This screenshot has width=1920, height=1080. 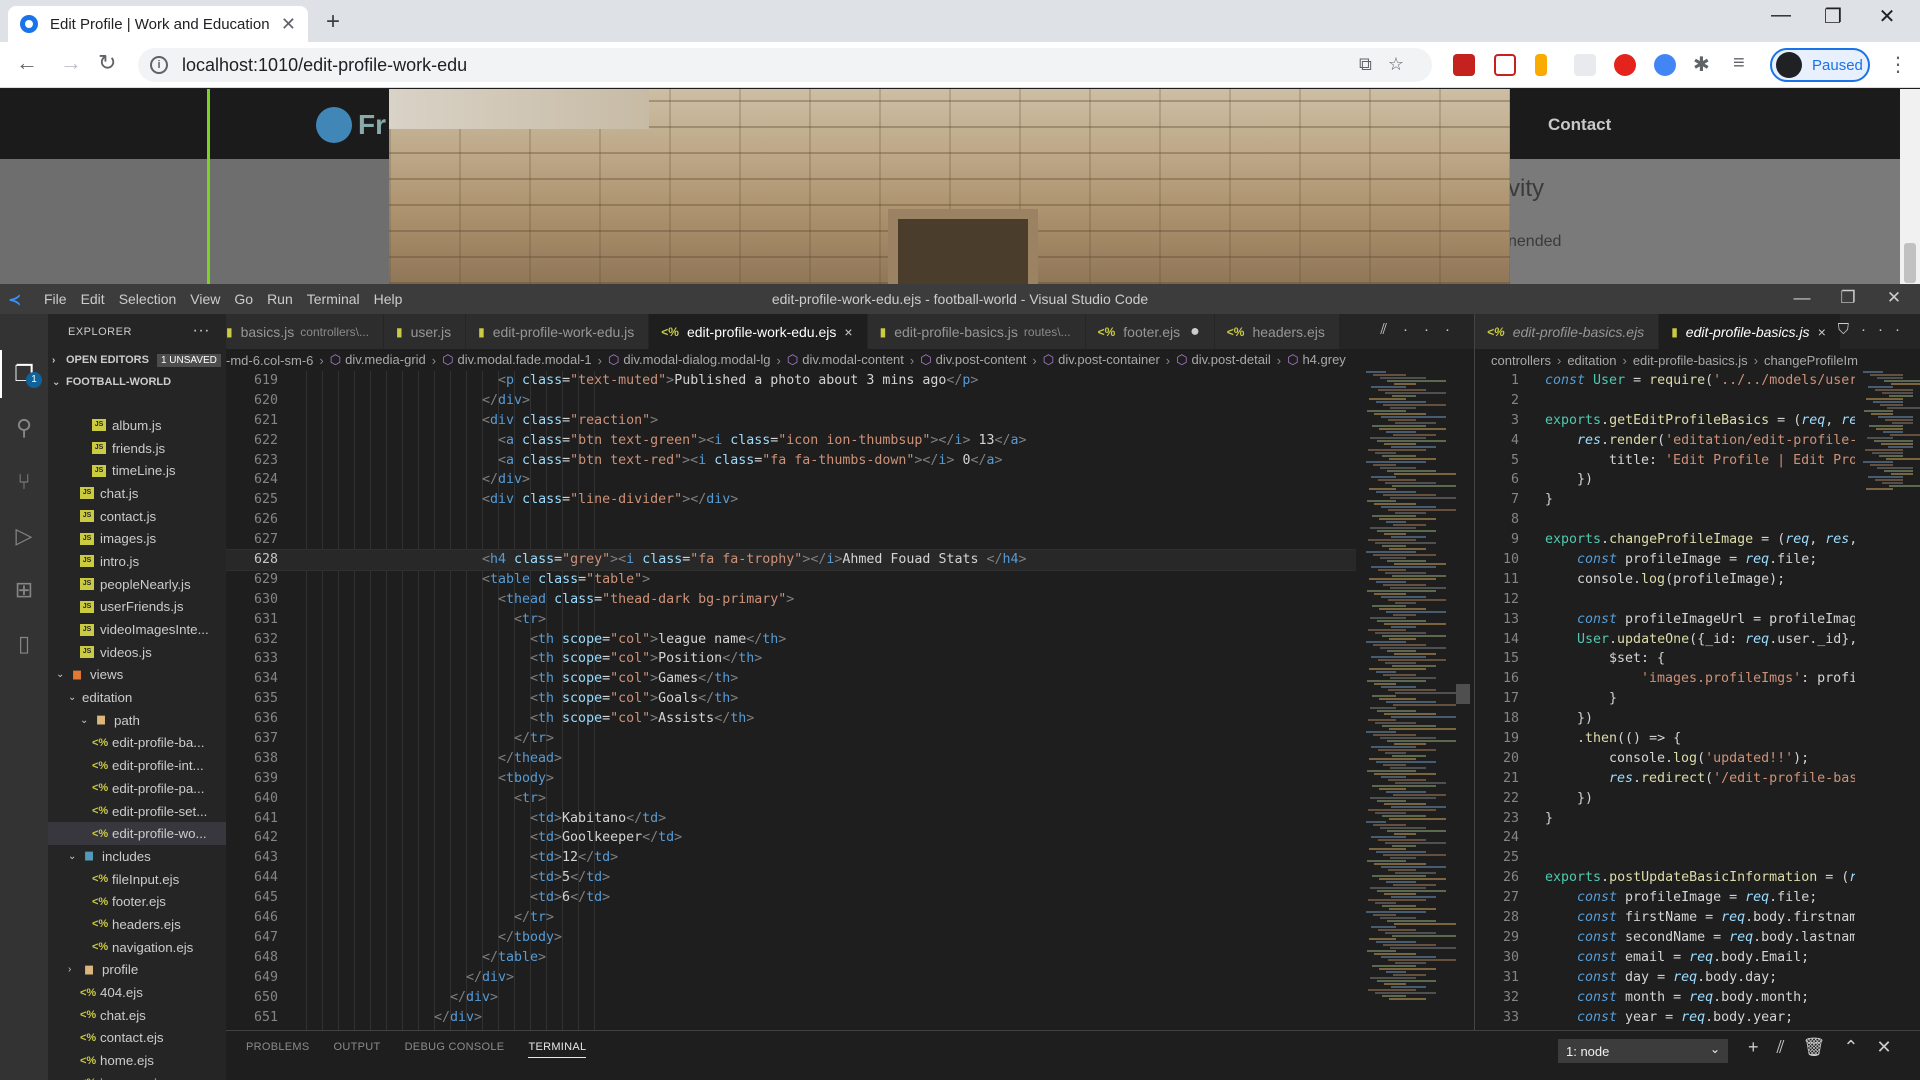 I want to click on pdf-extension-icon, so click(x=1464, y=65).